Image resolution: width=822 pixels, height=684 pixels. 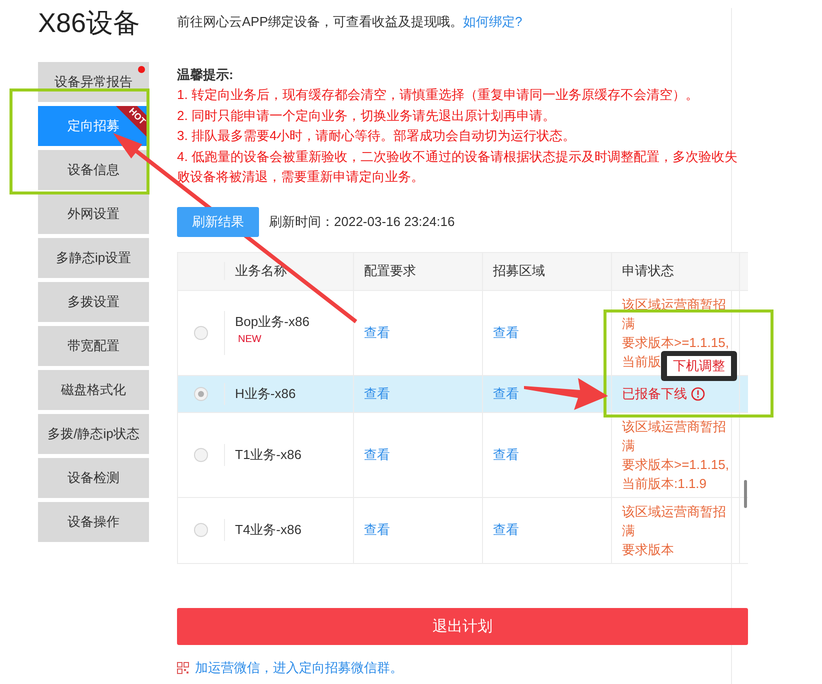 What do you see at coordinates (362, 221) in the screenshot?
I see `refresh-time: 刷新时间：2022-03-16 23:24:16` at bounding box center [362, 221].